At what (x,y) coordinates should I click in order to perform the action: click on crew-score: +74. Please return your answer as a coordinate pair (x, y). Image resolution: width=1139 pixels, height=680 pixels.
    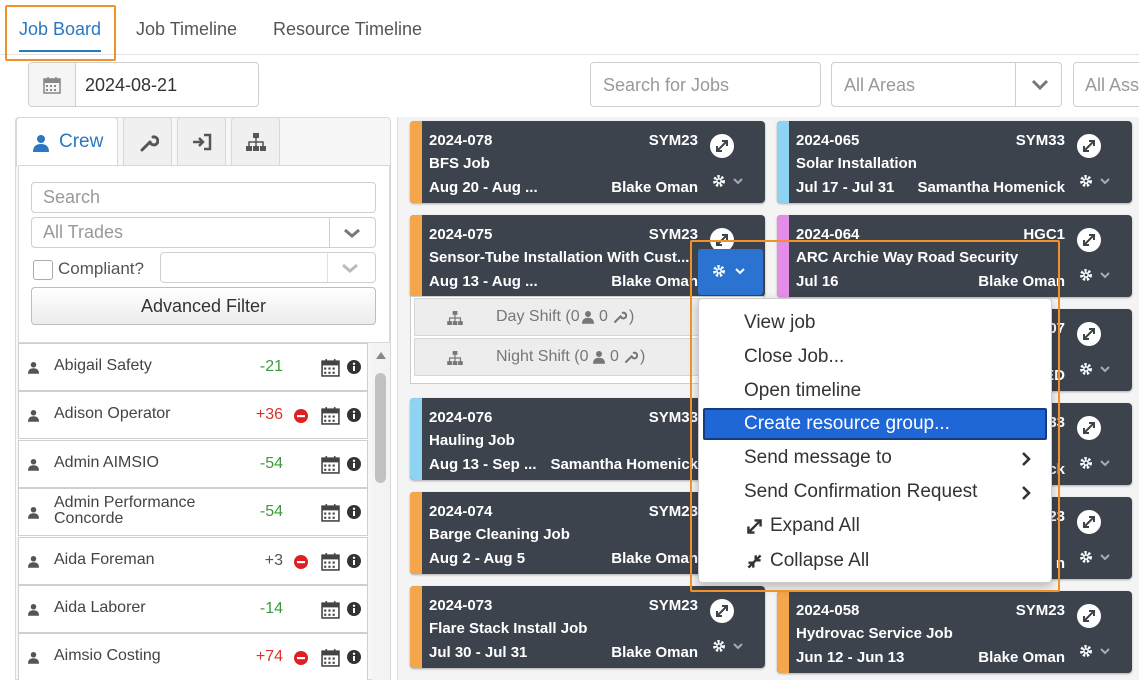
    Looking at the image, I should click on (269, 657).